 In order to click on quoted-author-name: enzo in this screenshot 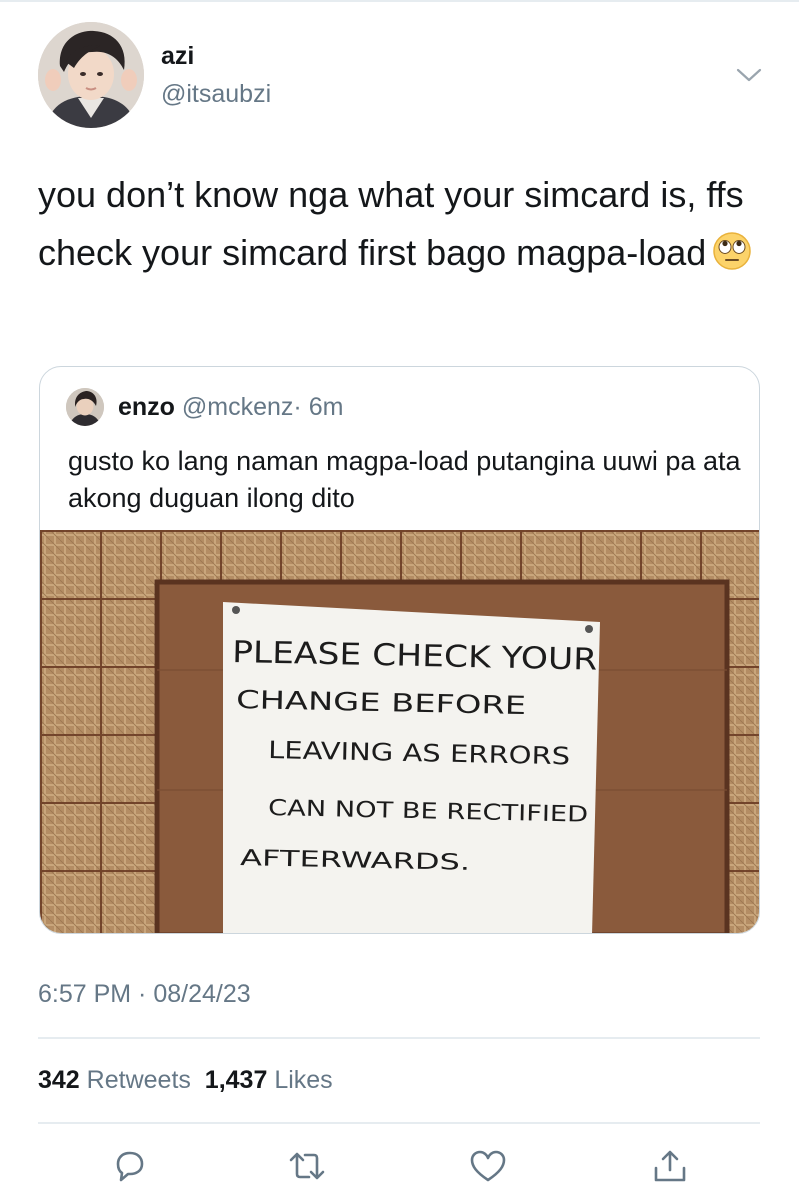, I will do `click(146, 407)`.